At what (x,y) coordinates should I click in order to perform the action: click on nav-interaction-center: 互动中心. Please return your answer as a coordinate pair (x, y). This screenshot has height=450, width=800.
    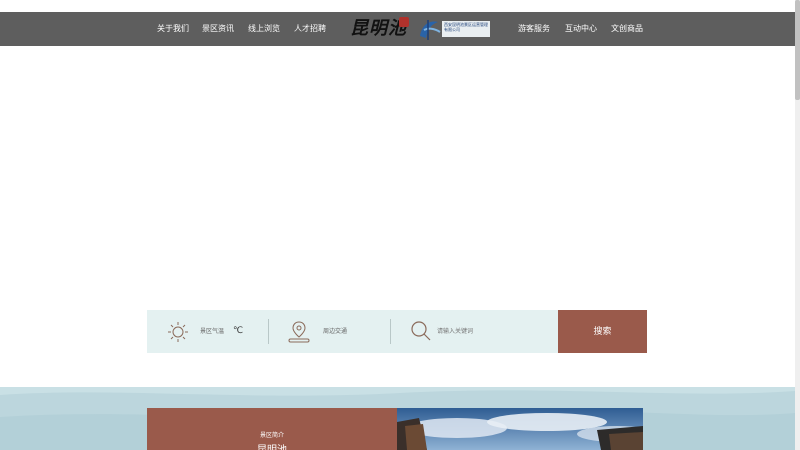
    Looking at the image, I should click on (581, 29).